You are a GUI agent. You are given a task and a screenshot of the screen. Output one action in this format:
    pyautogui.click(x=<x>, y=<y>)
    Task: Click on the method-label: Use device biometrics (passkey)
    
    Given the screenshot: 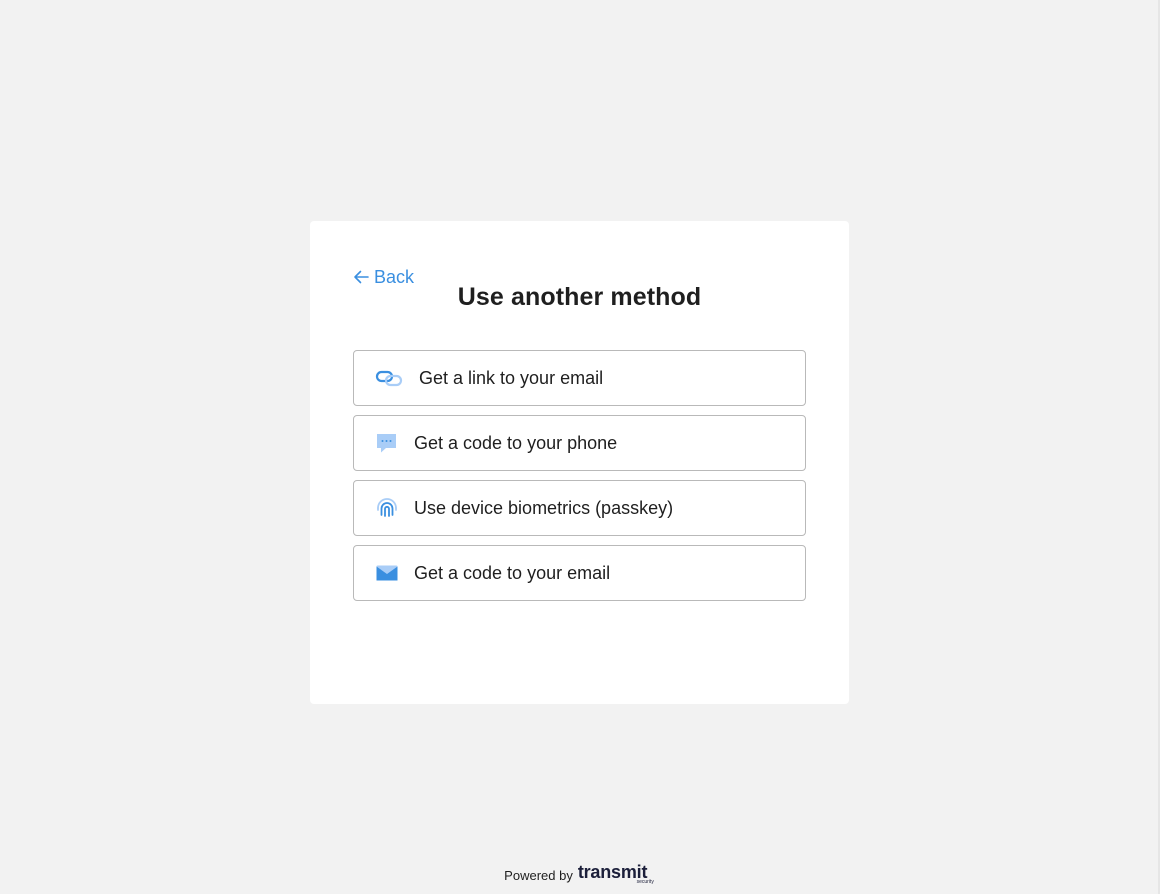 What is the action you would take?
    pyautogui.click(x=544, y=507)
    